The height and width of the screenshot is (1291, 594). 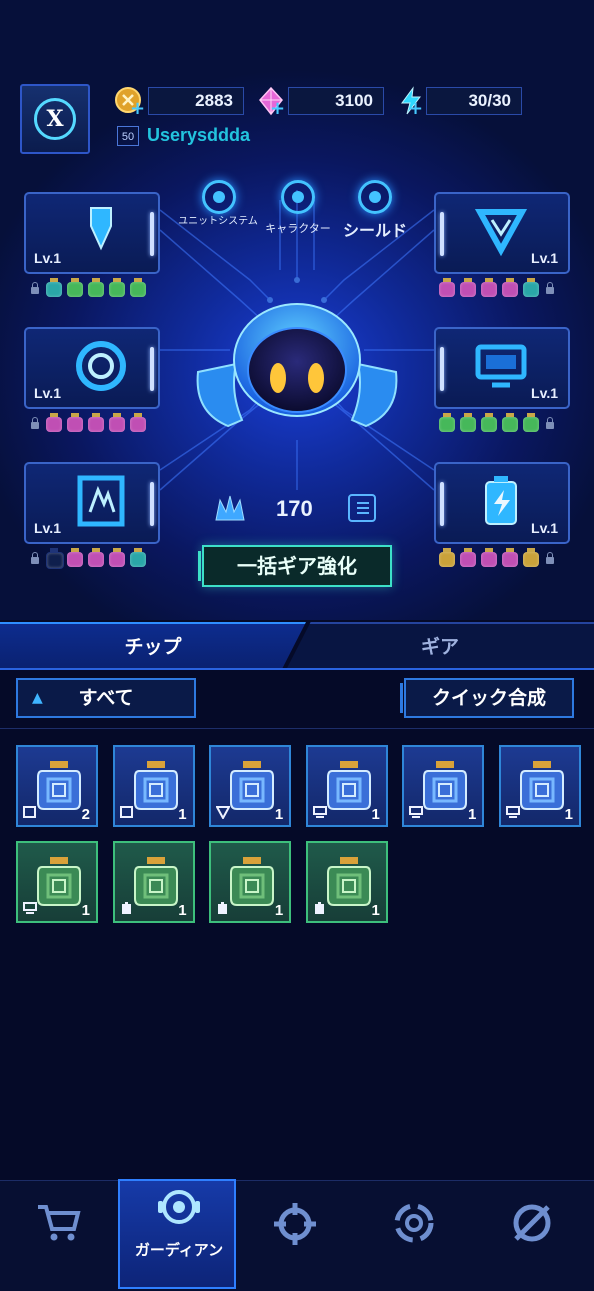 What do you see at coordinates (59, 1236) in the screenshot?
I see `nav-shop` at bounding box center [59, 1236].